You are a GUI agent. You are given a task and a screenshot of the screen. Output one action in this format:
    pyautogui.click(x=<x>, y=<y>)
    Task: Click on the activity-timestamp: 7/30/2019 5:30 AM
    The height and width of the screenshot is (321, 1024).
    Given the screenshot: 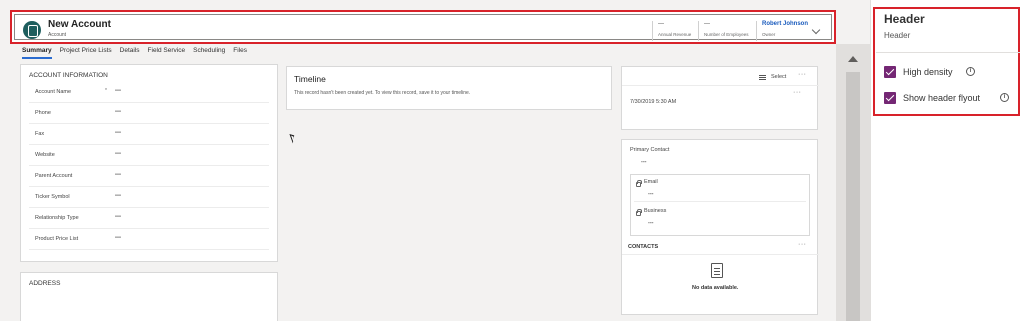 What is the action you would take?
    pyautogui.click(x=653, y=102)
    